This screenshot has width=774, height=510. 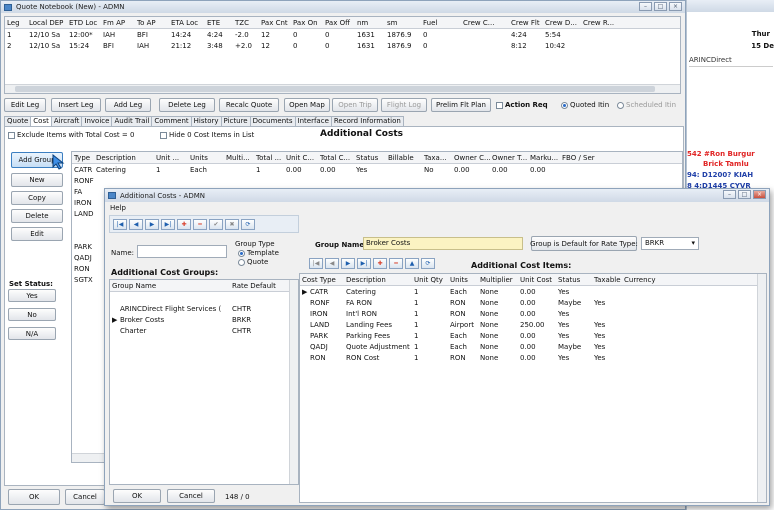 I want to click on column-header: Currency, so click(x=642, y=280).